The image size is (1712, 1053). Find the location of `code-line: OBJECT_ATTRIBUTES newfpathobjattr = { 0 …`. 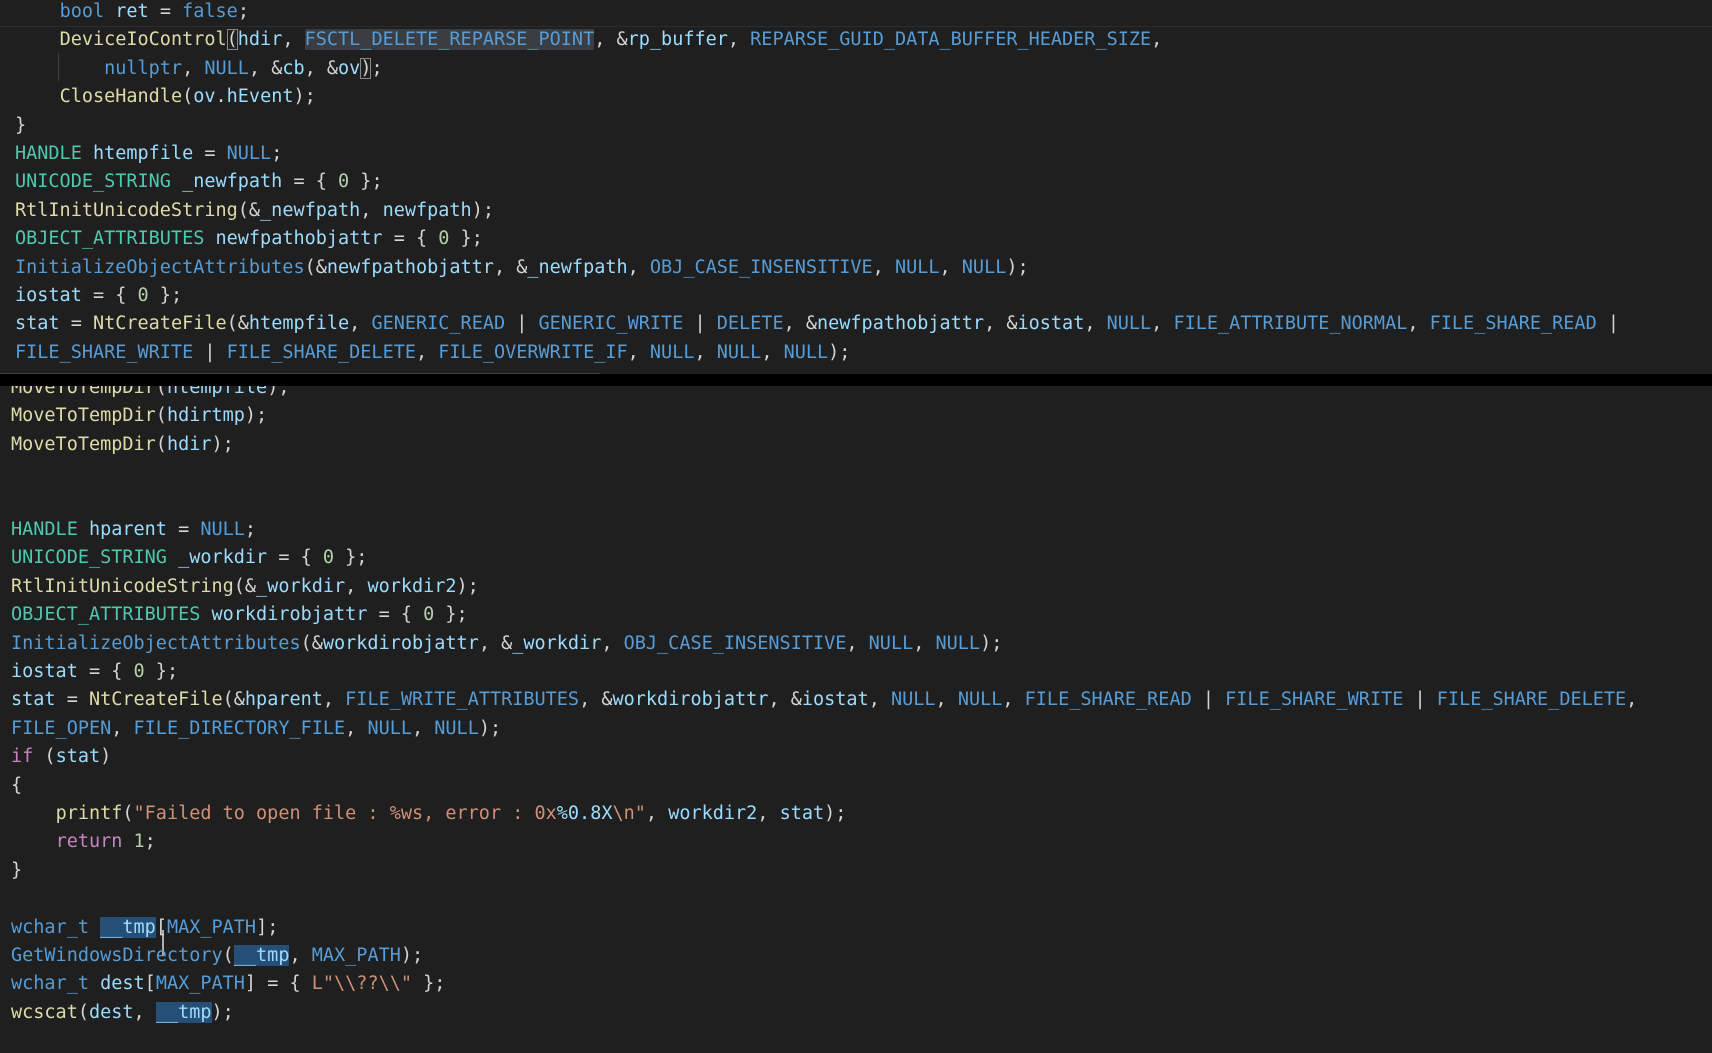

code-line: OBJECT_ATTRIBUTES newfpathobjattr = { 0 … is located at coordinates (249, 239).